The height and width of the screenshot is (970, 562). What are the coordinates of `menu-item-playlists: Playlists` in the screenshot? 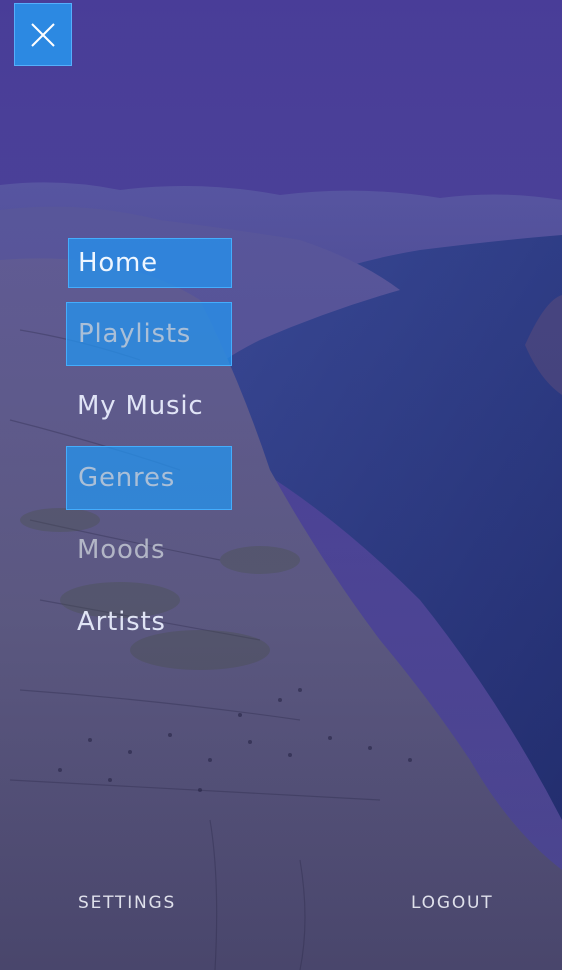 It's located at (149, 334).